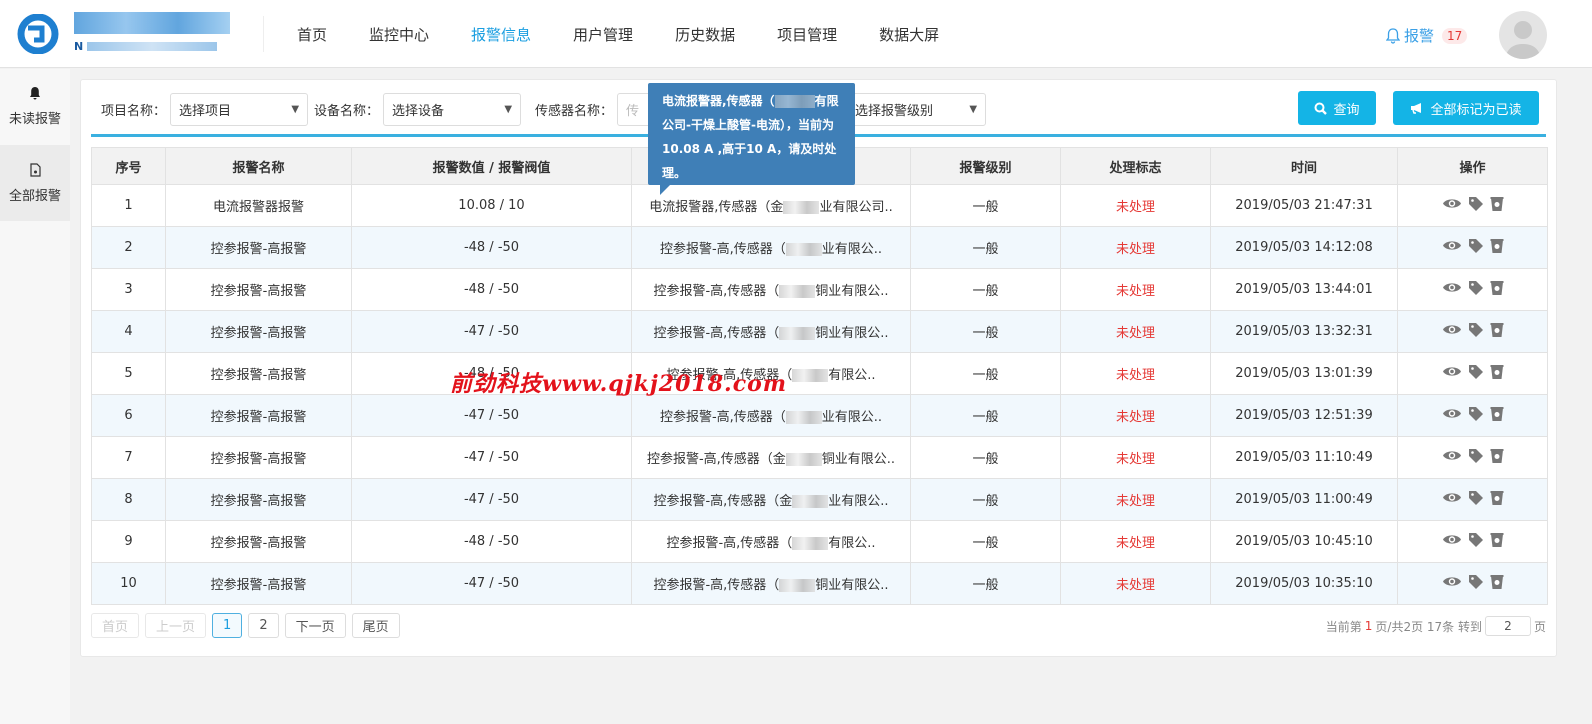 Image resolution: width=1592 pixels, height=724 pixels. I want to click on column-header: 报警数值 / 报警阀值, so click(491, 166).